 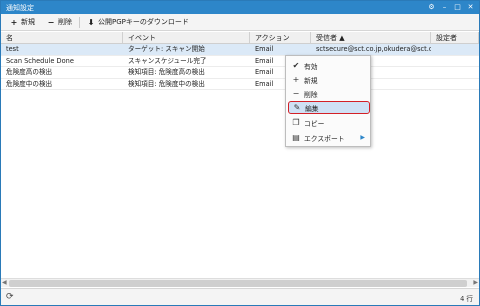 What do you see at coordinates (65, 22) in the screenshot?
I see `delete-button-label: 削除` at bounding box center [65, 22].